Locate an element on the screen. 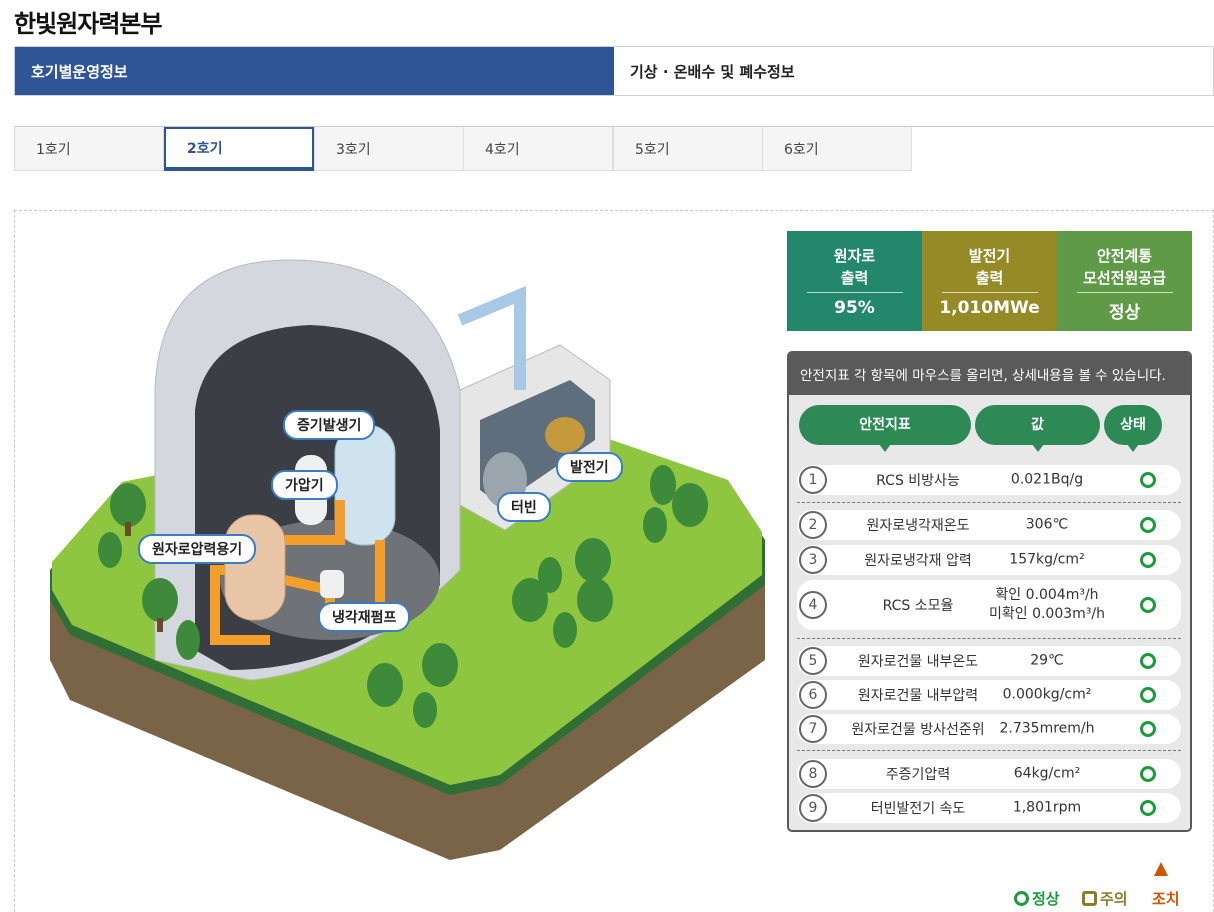 This screenshot has width=1214, height=912. label-steam-generator: 증기발생기 is located at coordinates (329, 425).